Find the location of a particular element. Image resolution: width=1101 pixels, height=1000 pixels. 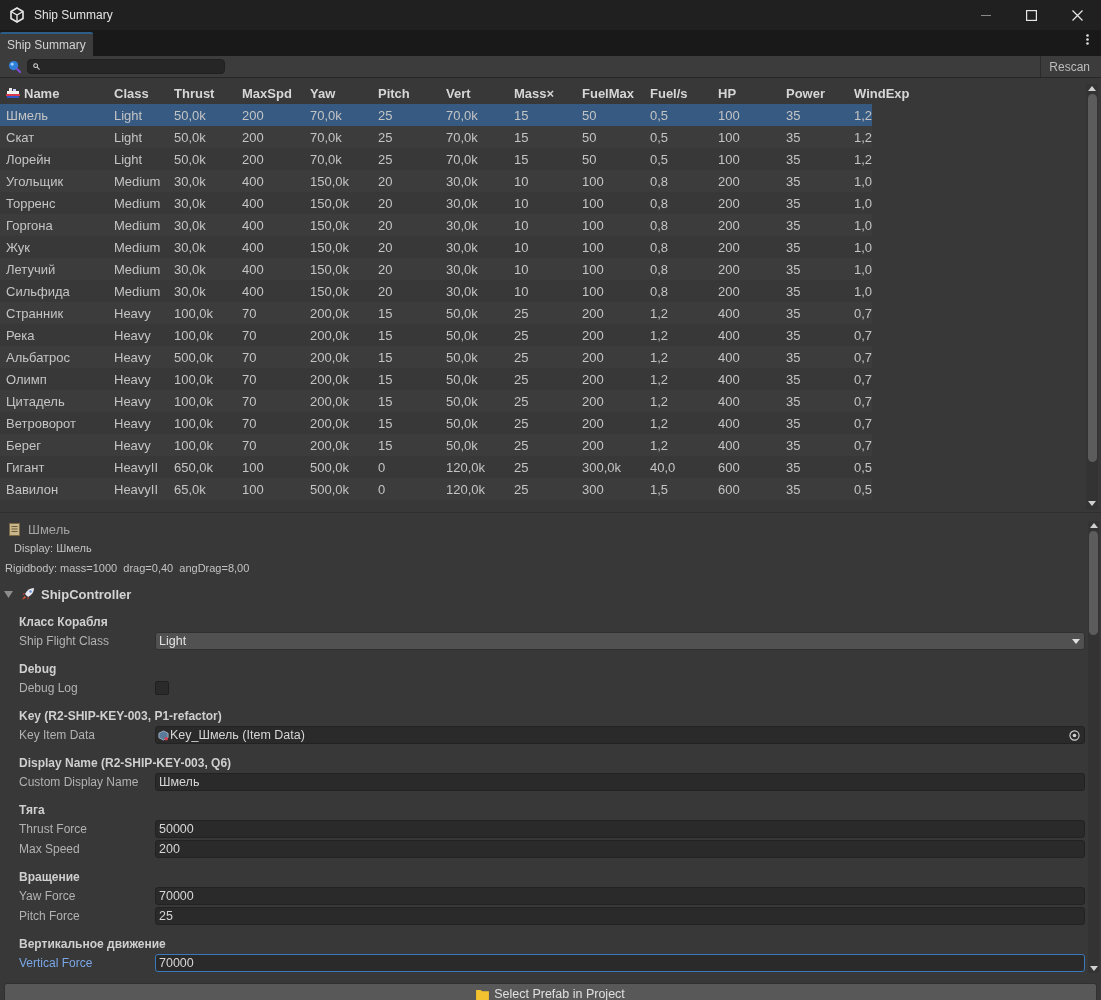

tab: Ship Summary is located at coordinates (46, 44).